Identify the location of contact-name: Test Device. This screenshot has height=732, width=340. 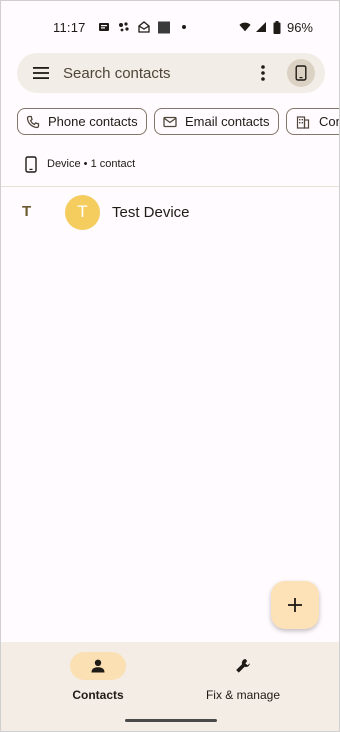
(151, 212).